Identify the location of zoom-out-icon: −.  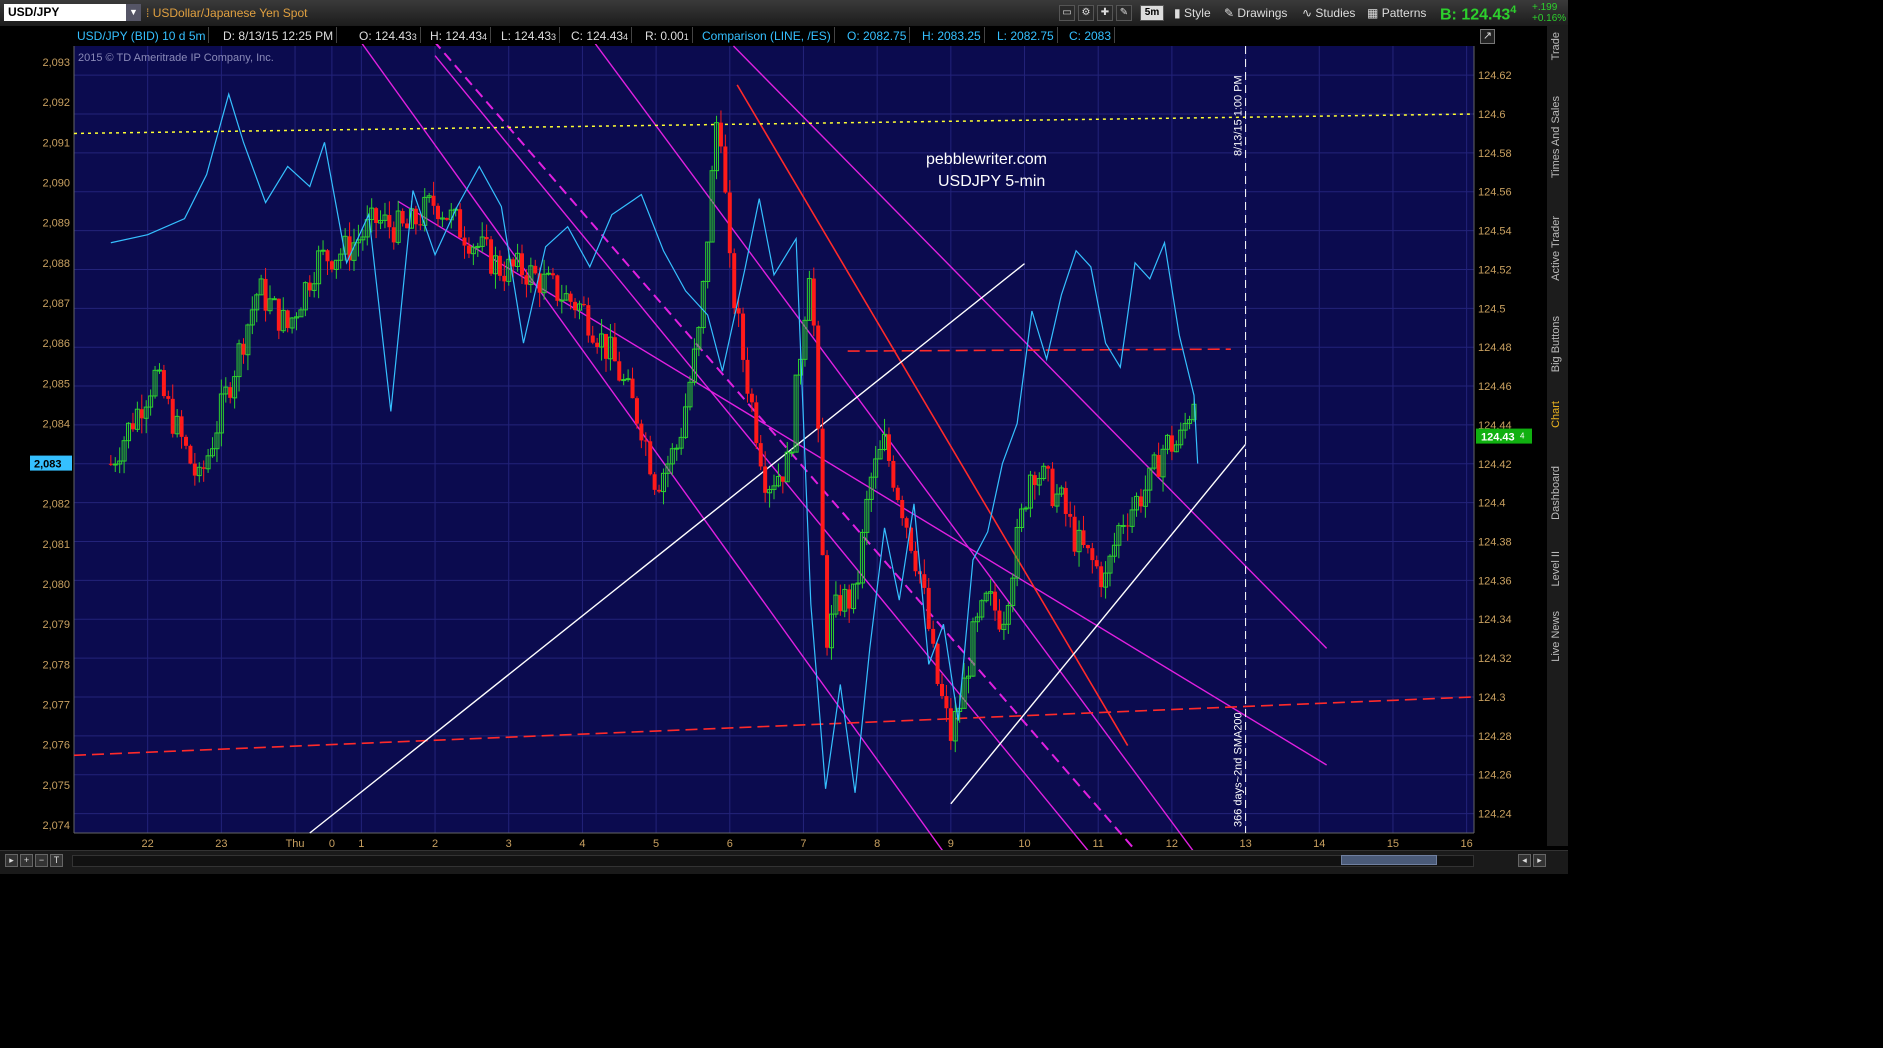
(41, 860).